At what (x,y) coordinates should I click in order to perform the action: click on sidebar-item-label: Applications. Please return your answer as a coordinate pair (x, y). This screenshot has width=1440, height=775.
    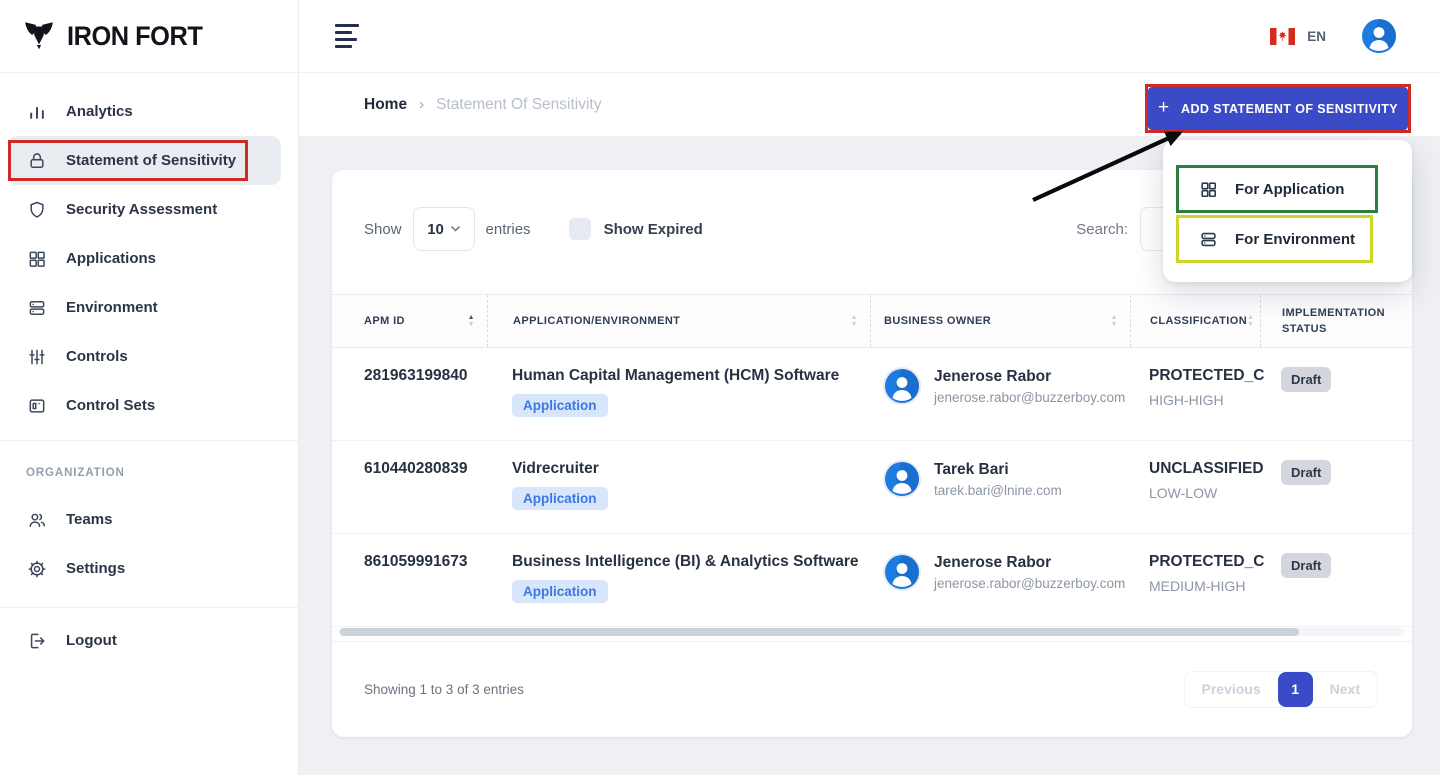
    Looking at the image, I should click on (111, 258).